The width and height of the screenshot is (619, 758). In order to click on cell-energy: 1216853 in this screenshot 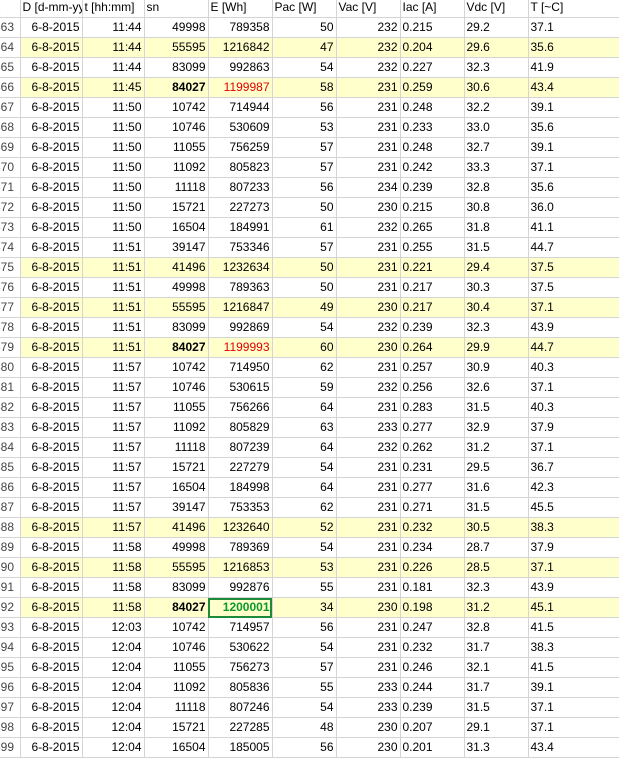, I will do `click(240, 567)`.